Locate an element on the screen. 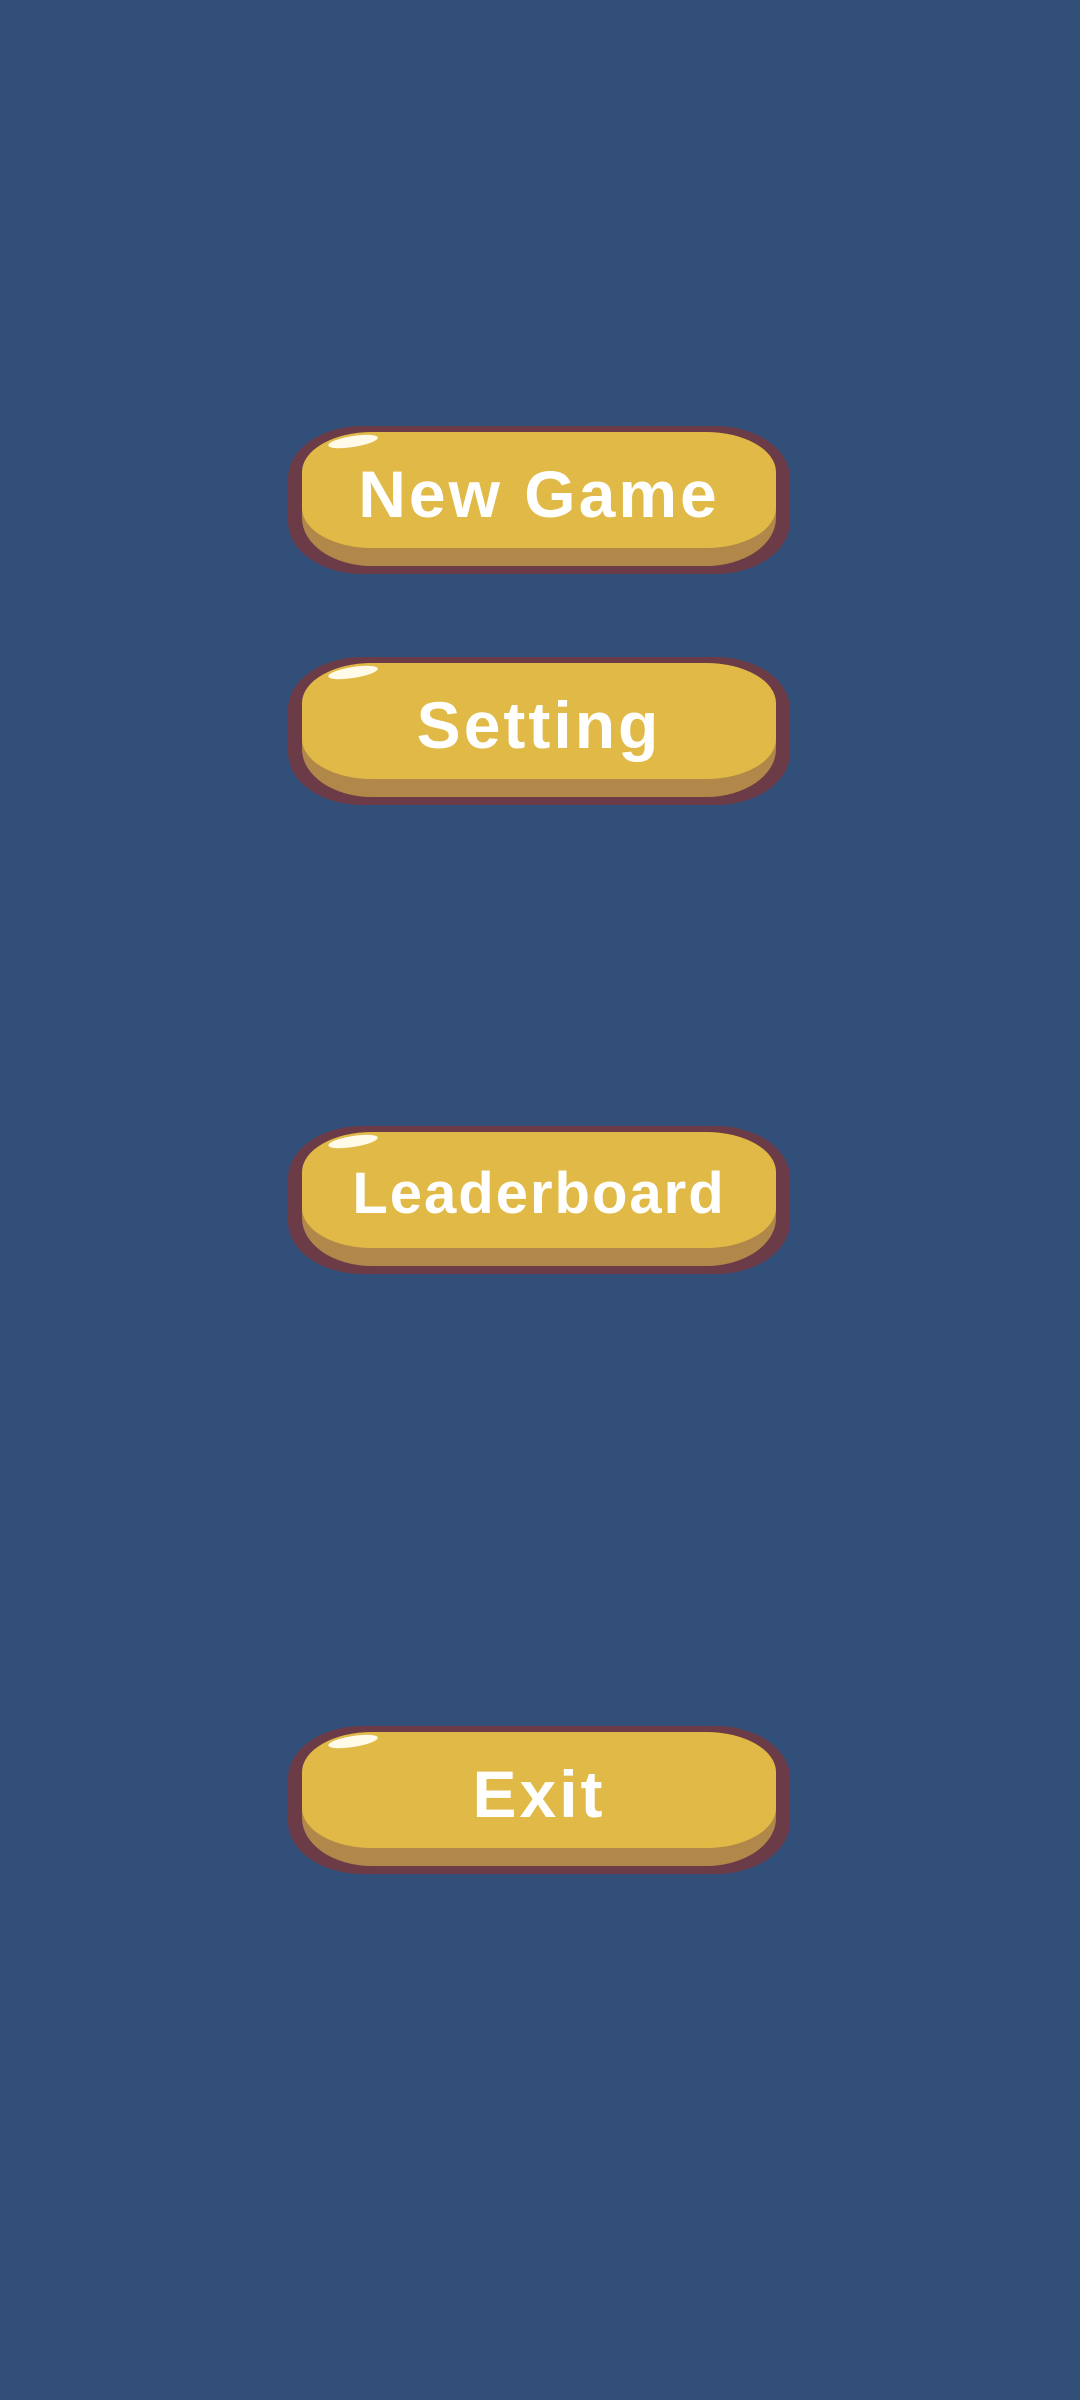  exit-label: Exit is located at coordinates (539, 1794).